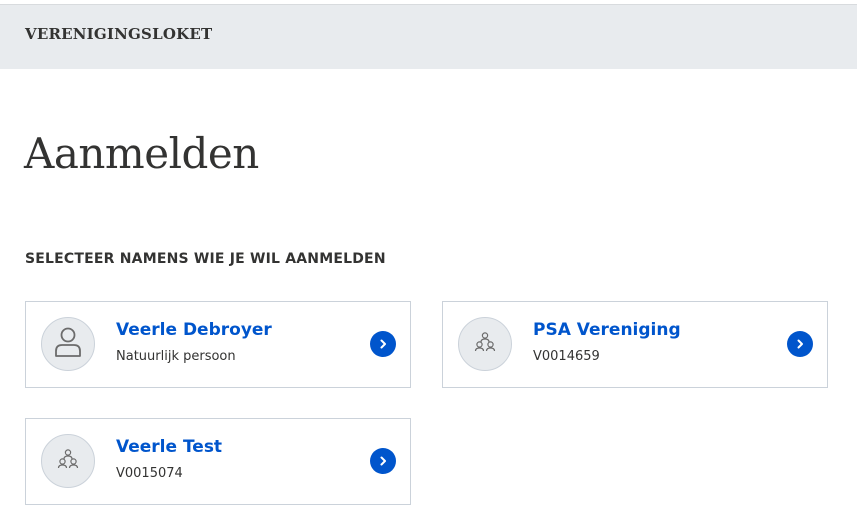 The width and height of the screenshot is (857, 513). Describe the element at coordinates (635, 344) in the screenshot. I see `account-card-psa-vereniging: PSA Vereniging V0014659` at that location.